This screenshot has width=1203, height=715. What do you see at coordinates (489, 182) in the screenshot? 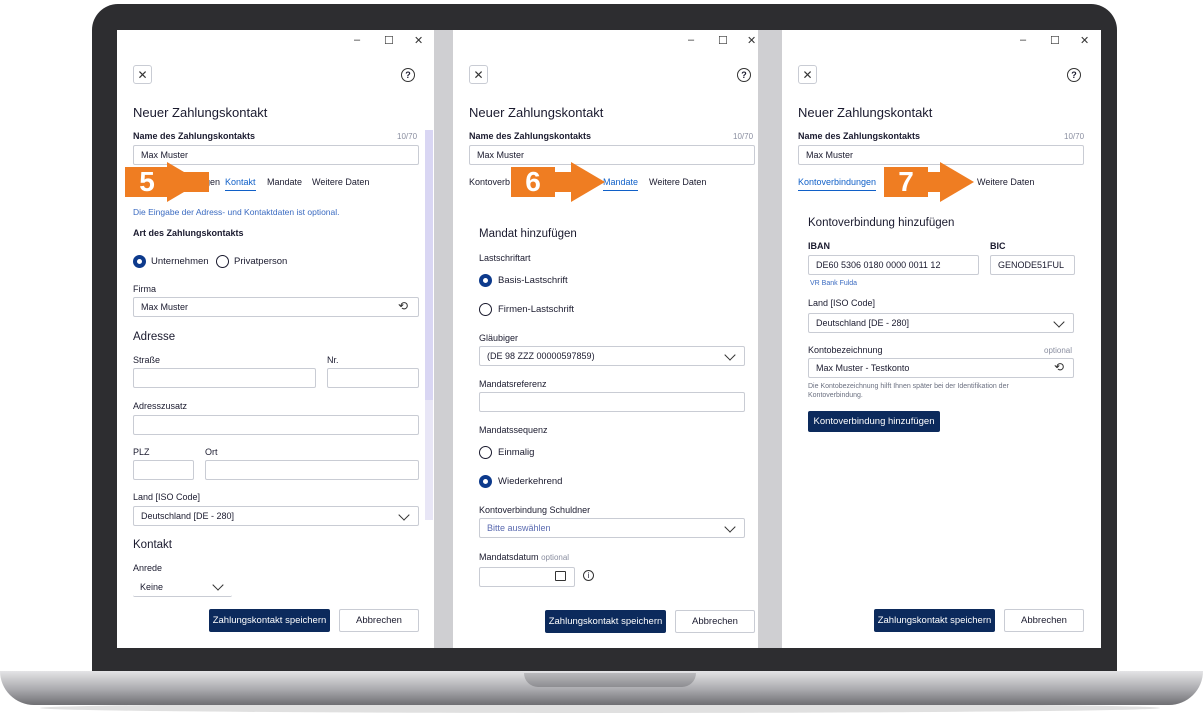
I see `tab-kontoverbindungen: Kontoverb` at bounding box center [489, 182].